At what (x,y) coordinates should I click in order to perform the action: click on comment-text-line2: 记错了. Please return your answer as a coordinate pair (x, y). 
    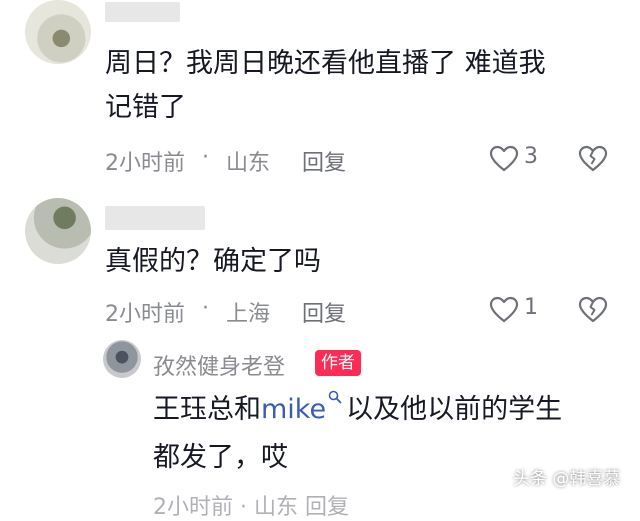
    Looking at the image, I should click on (145, 107).